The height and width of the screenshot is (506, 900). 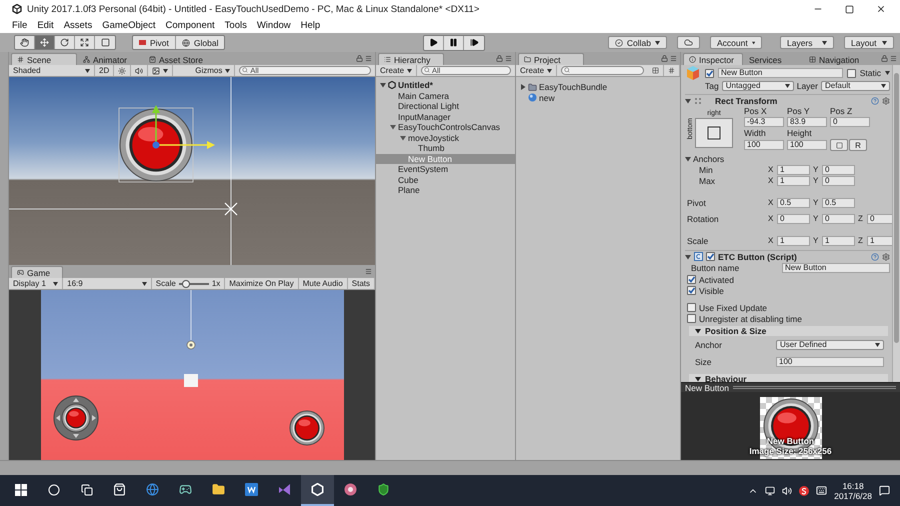 What do you see at coordinates (830, 345) in the screenshot?
I see `dropdown: User Defined` at bounding box center [830, 345].